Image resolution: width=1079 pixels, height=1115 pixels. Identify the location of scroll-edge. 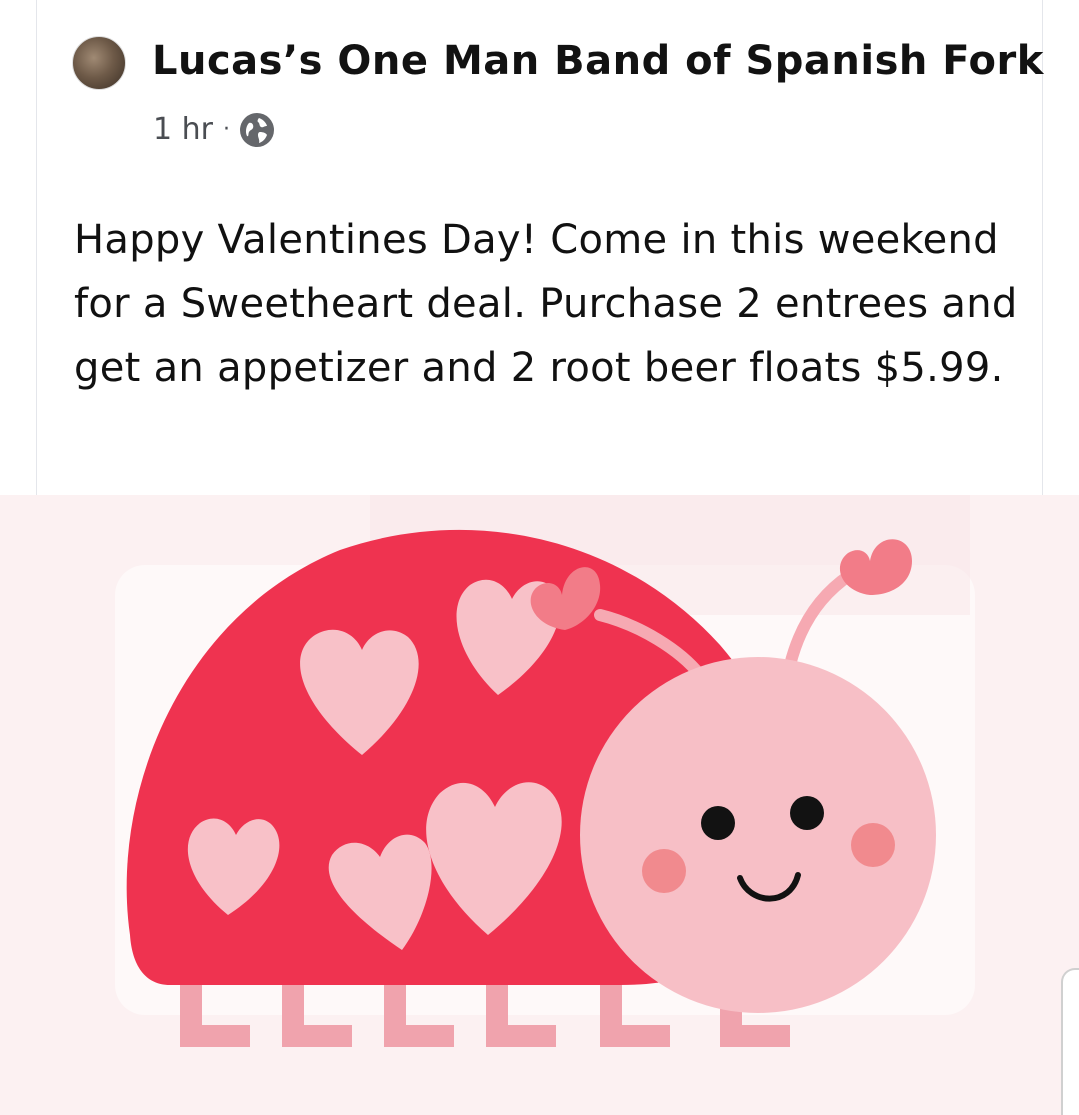
(1070, 1041).